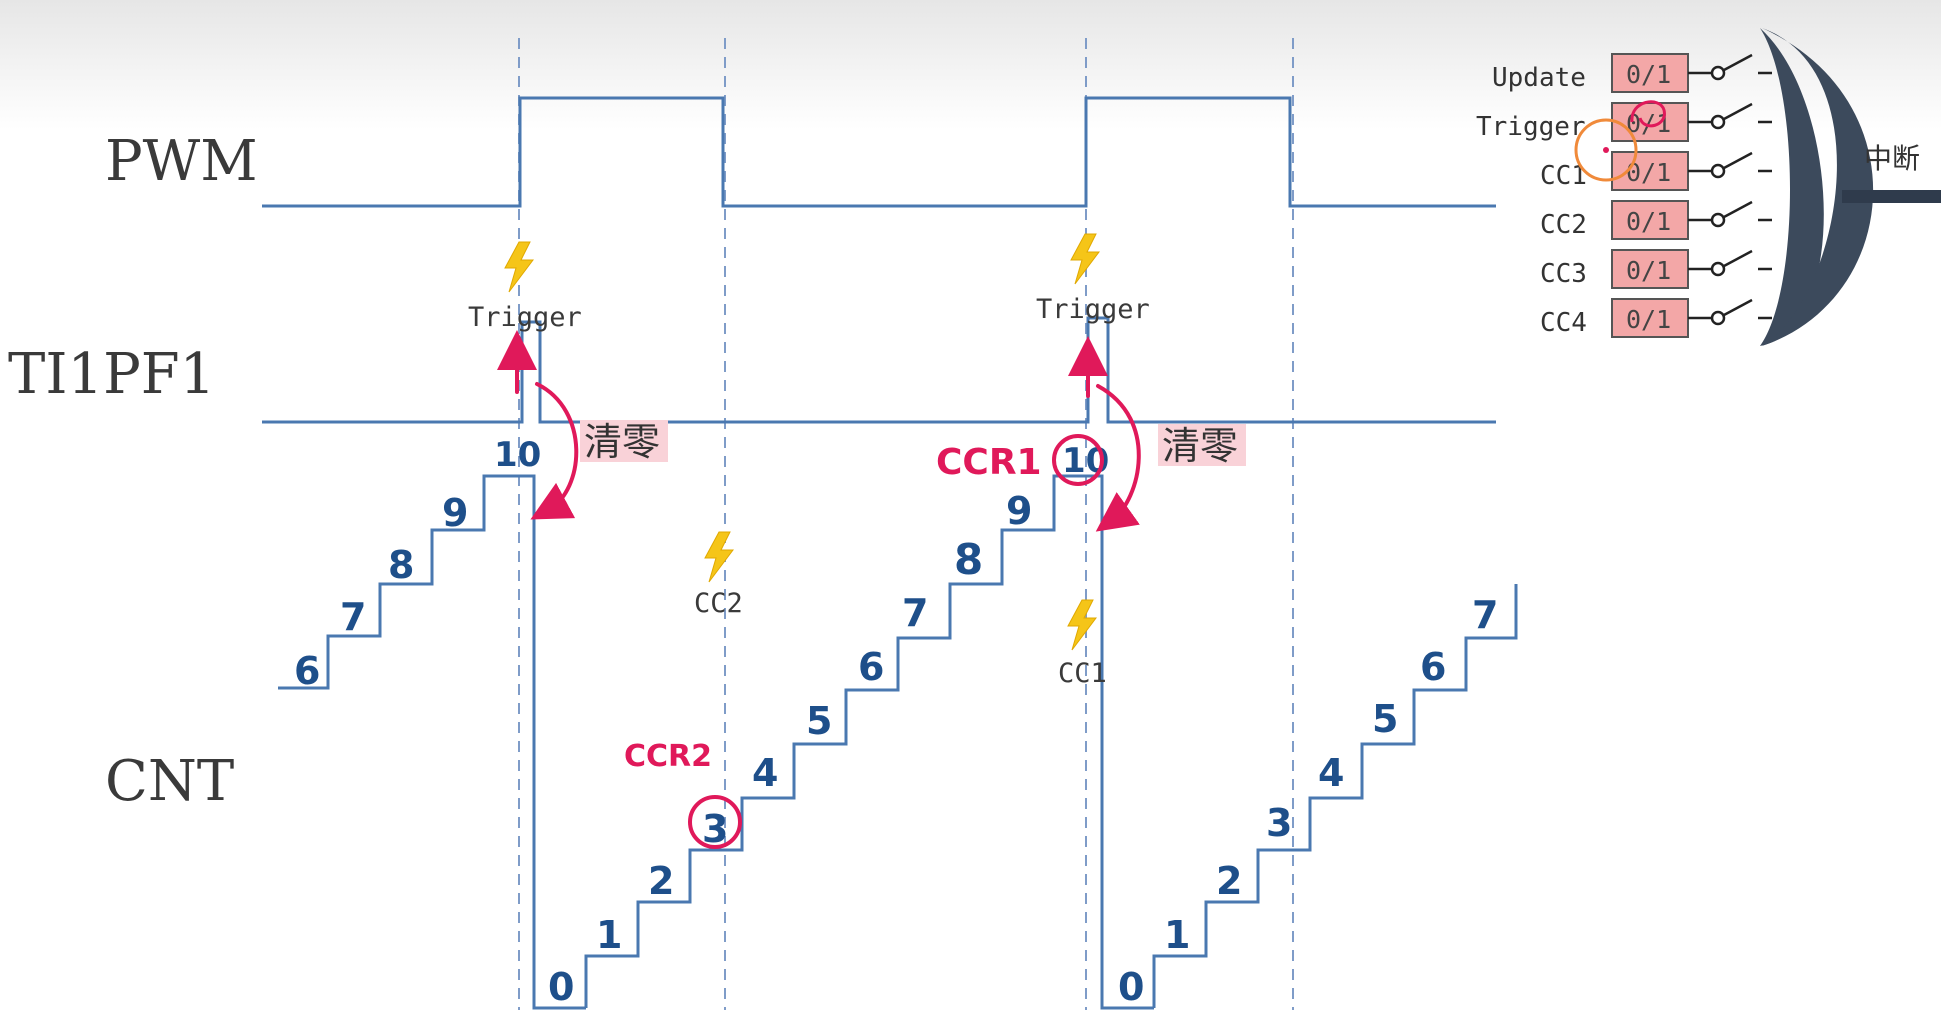  What do you see at coordinates (989, 462) in the screenshot?
I see `ccr1-annotation: CCR1` at bounding box center [989, 462].